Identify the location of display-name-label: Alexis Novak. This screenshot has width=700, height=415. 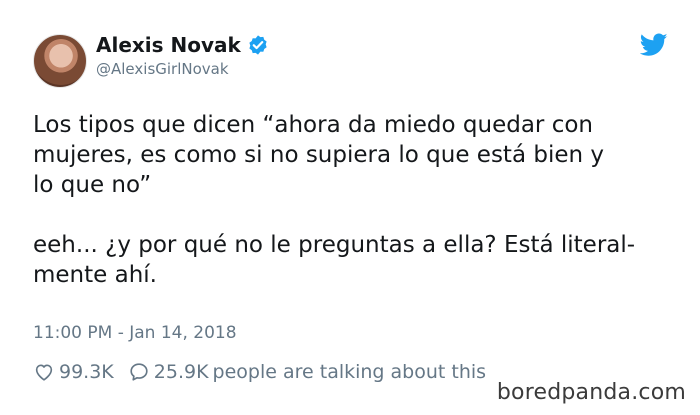
(168, 45).